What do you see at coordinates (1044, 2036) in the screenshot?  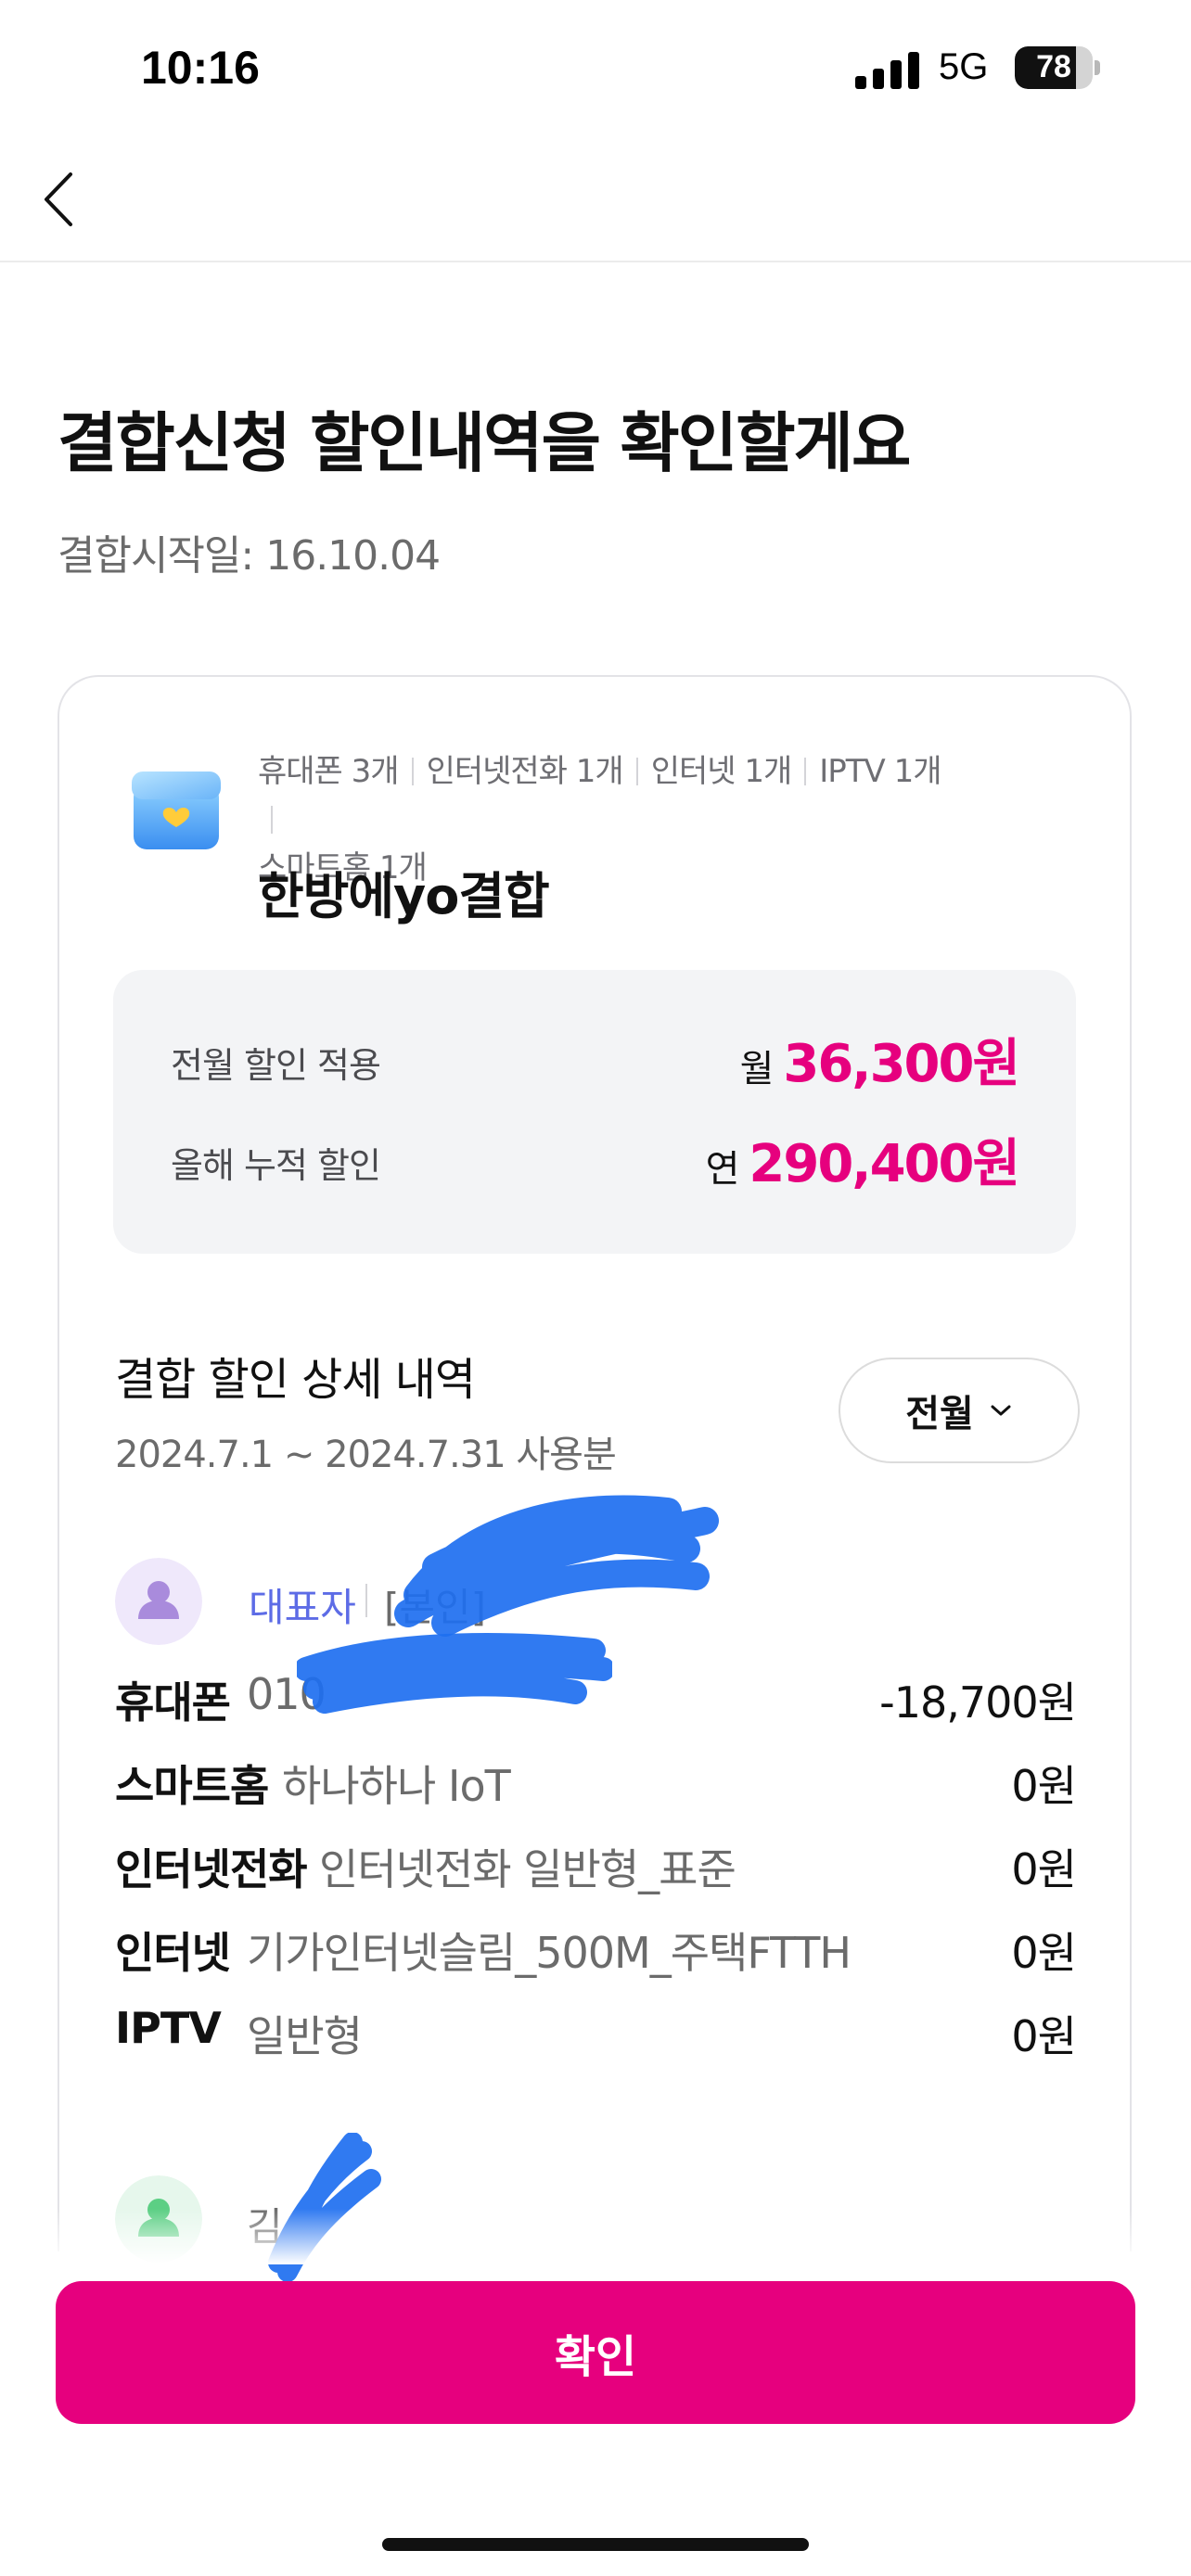 I see `row-amount-iptv: 0원` at bounding box center [1044, 2036].